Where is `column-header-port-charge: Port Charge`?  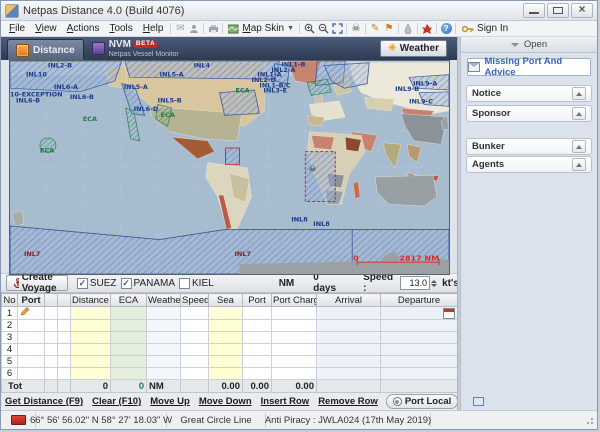
column-header-port-charge: Port Charge is located at coordinates (294, 300).